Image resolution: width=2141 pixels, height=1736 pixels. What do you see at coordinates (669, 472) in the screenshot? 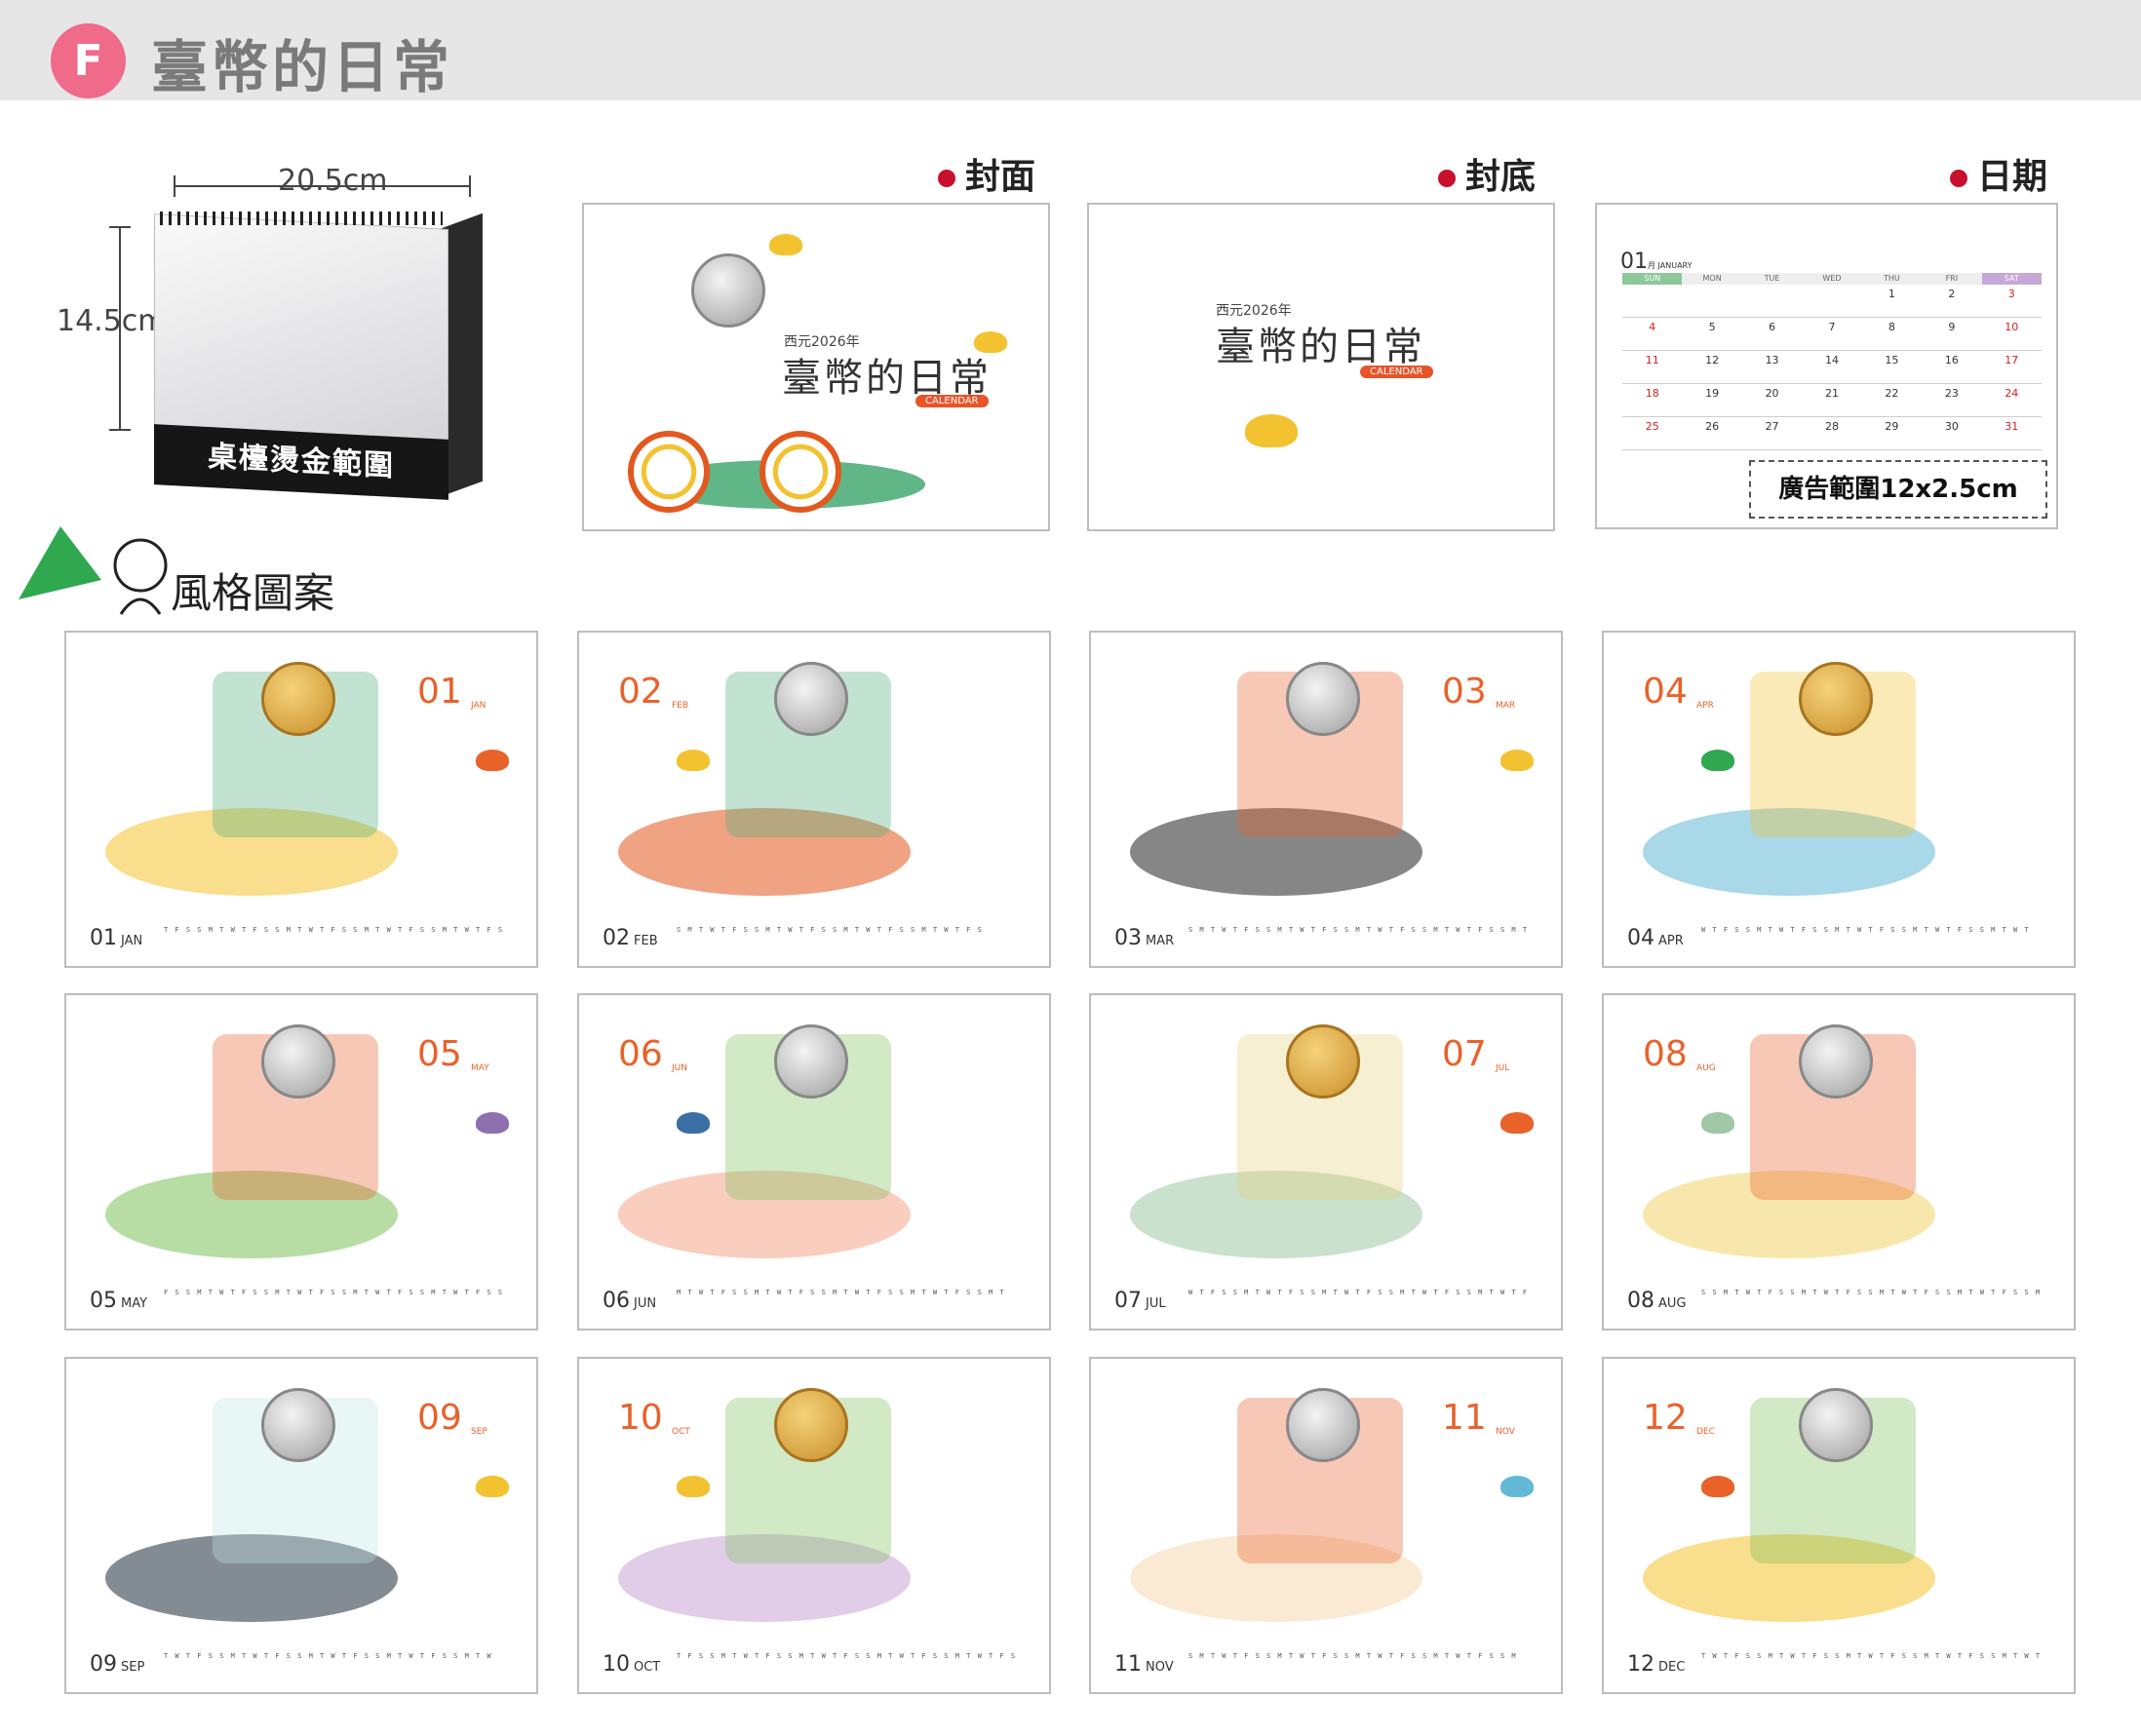
I see `bicycle-wheel` at bounding box center [669, 472].